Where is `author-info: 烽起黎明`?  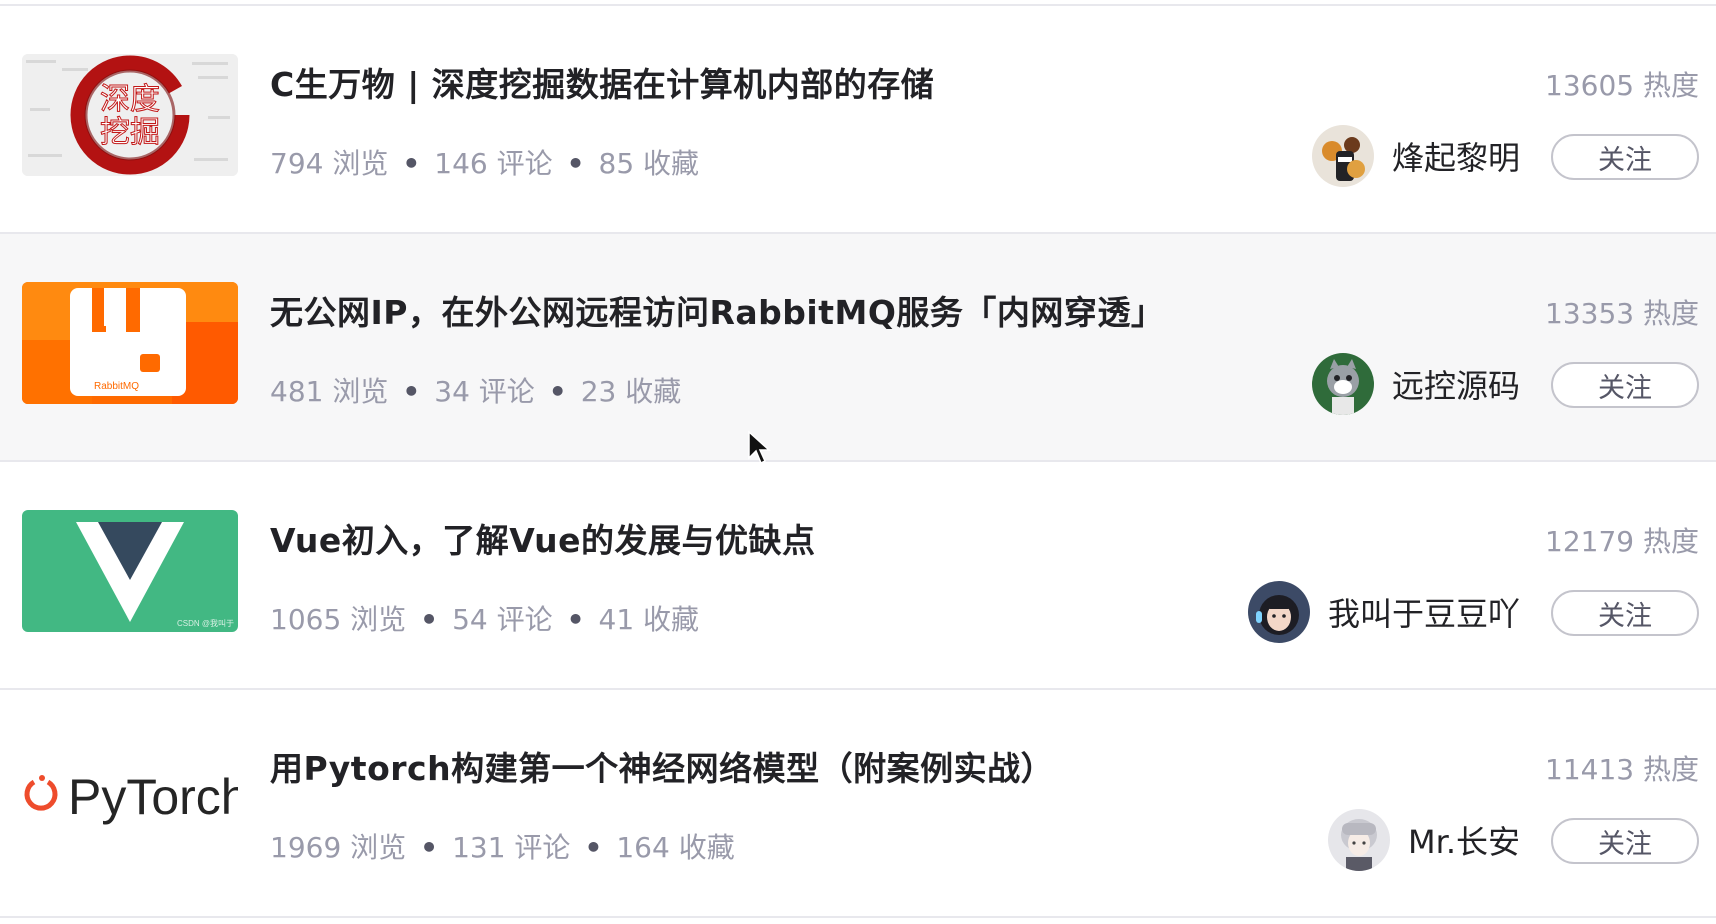
author-info: 烽起黎明 is located at coordinates (1415, 156).